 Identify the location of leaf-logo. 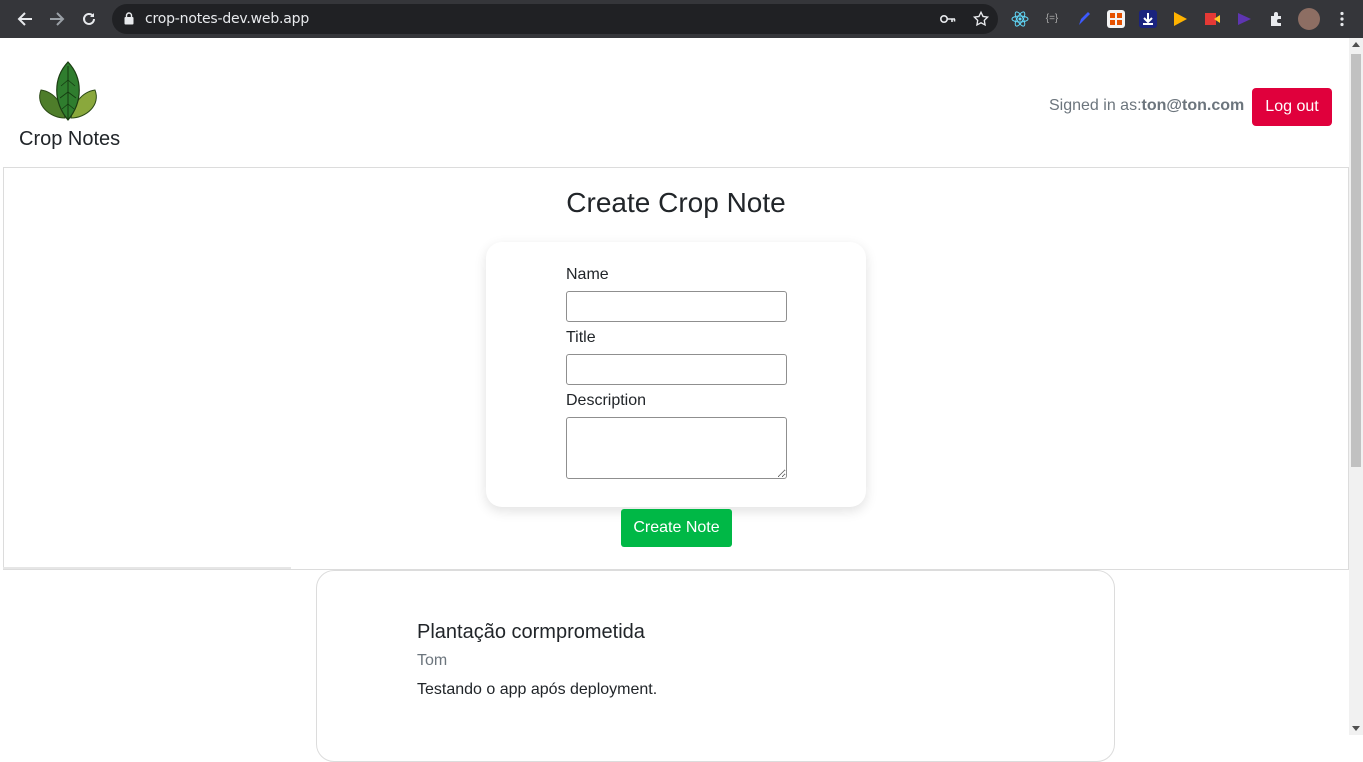
(68, 91).